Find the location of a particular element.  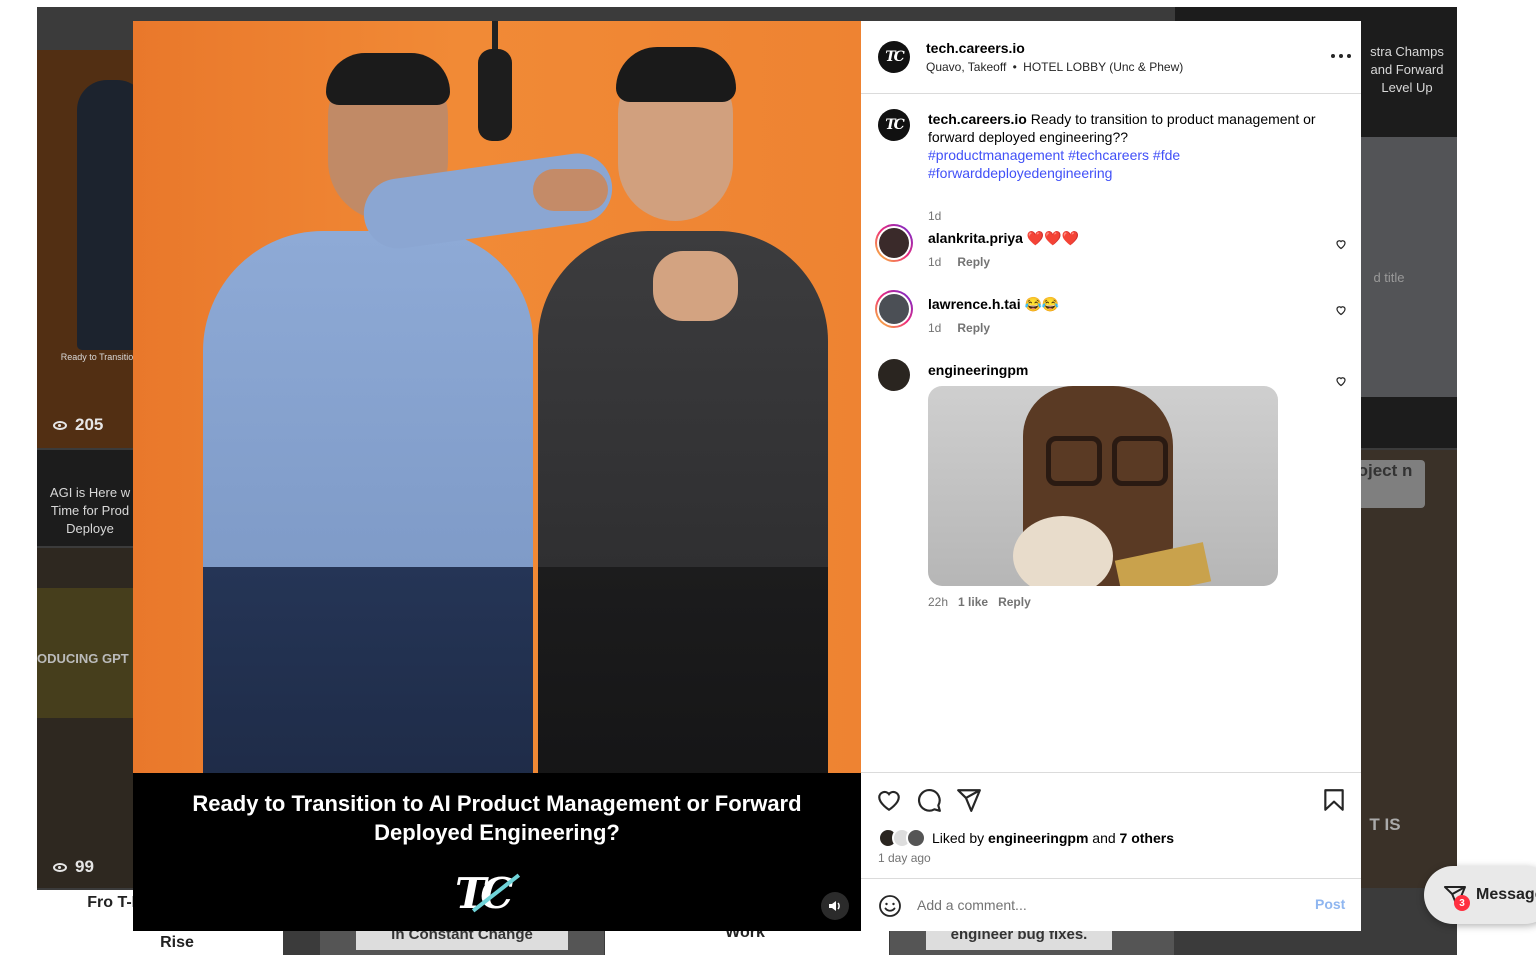

liked-by-others: 7 others is located at coordinates (1147, 838).